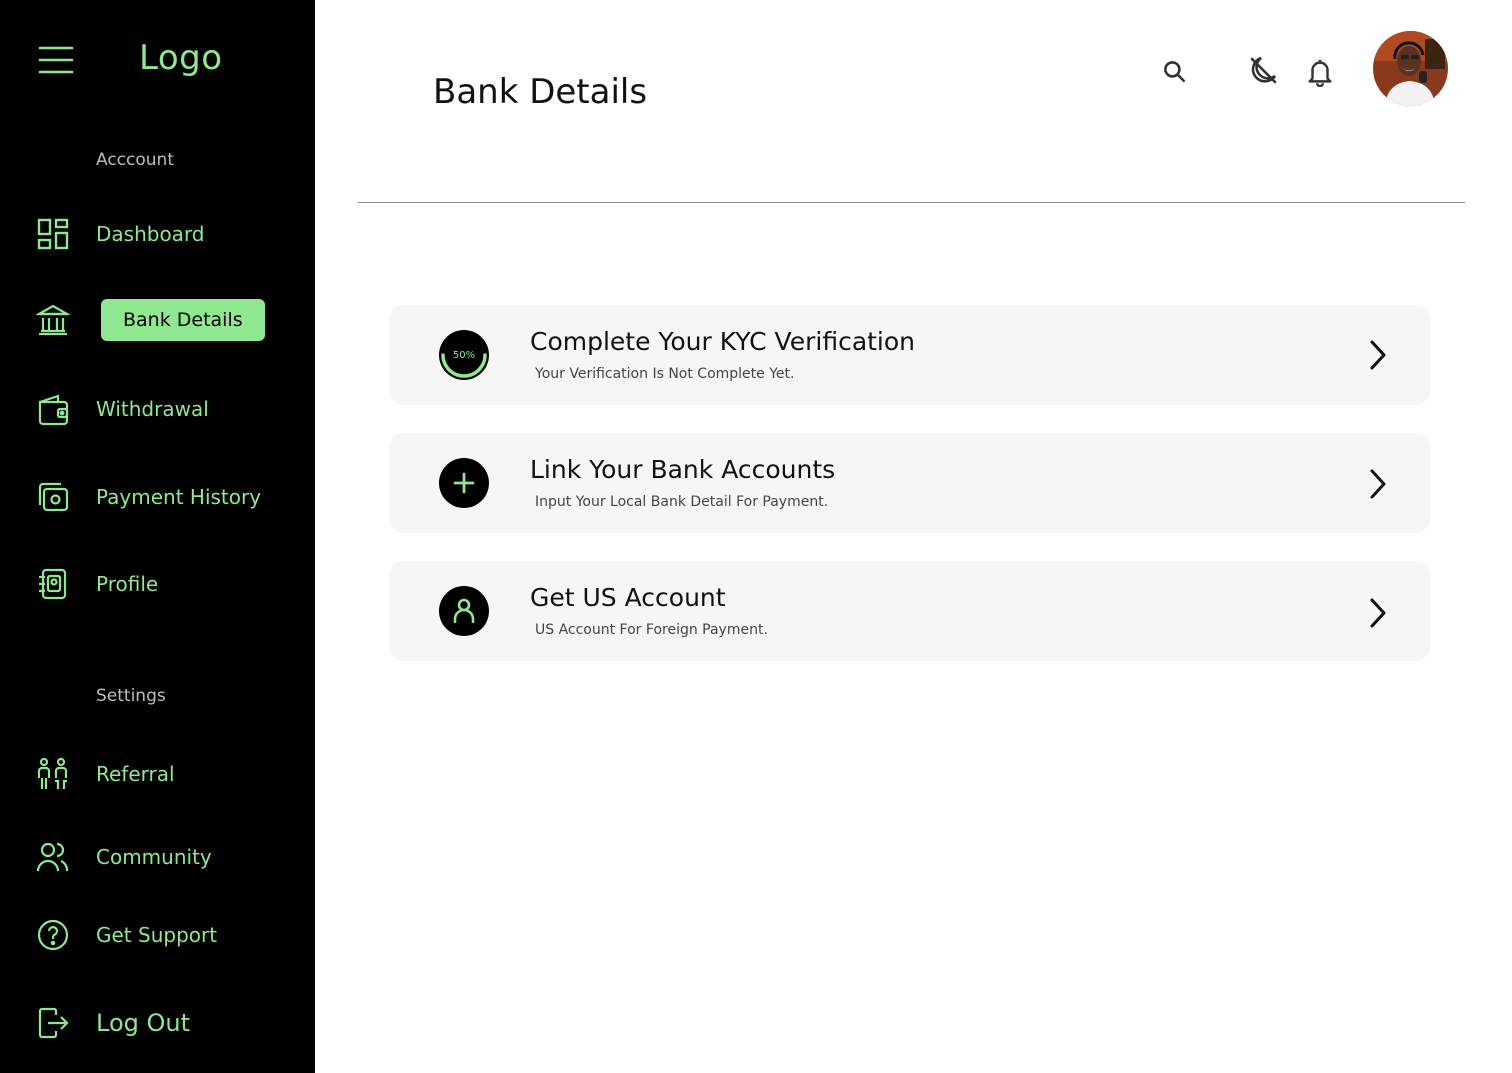  What do you see at coordinates (183, 320) in the screenshot?
I see `sidebar-item-label: Bank Details` at bounding box center [183, 320].